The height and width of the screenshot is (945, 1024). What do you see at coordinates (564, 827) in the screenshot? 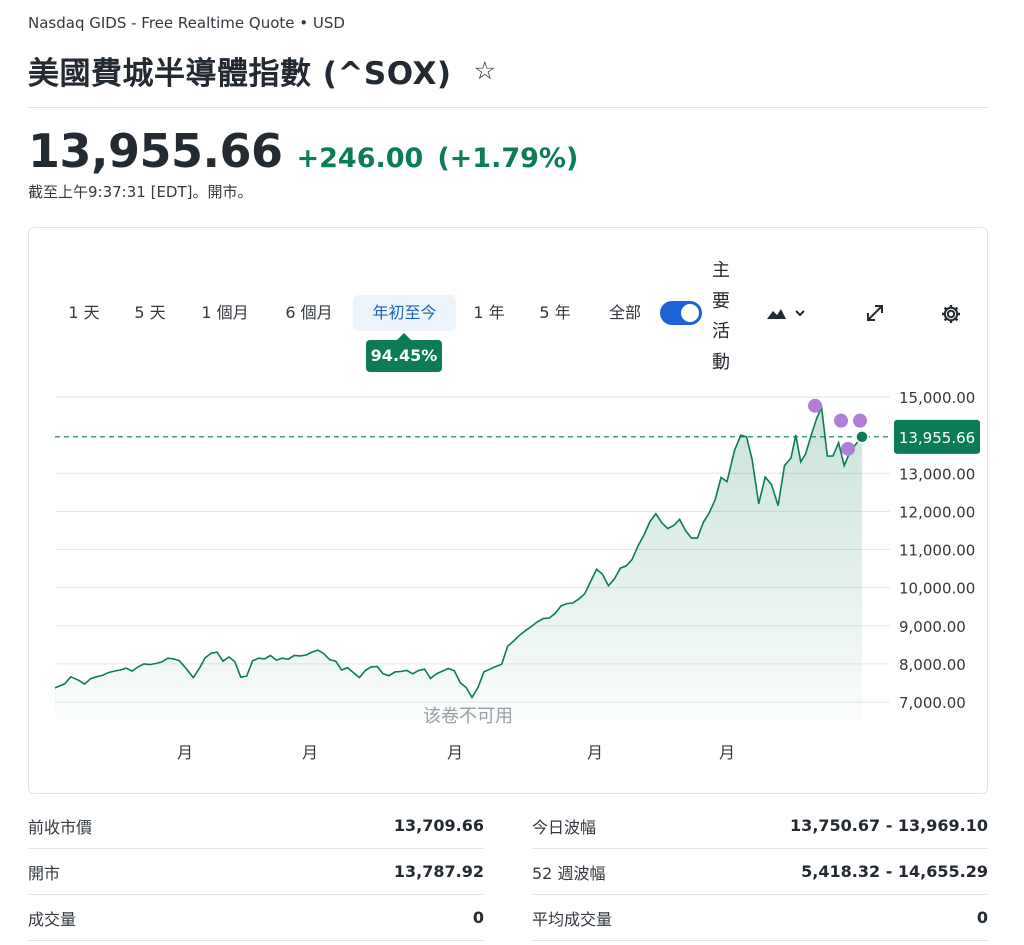
I see `stat-label: 今日波幅` at bounding box center [564, 827].